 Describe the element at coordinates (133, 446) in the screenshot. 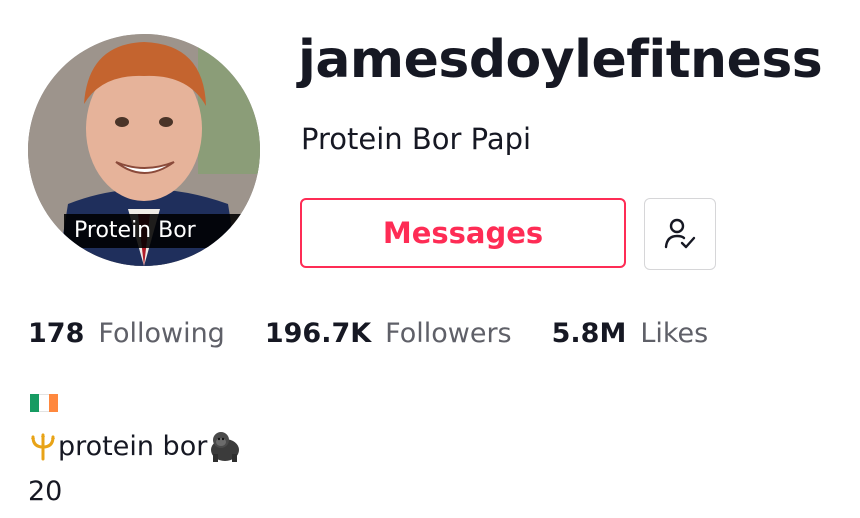

I see `bio-text: protein bor` at that location.